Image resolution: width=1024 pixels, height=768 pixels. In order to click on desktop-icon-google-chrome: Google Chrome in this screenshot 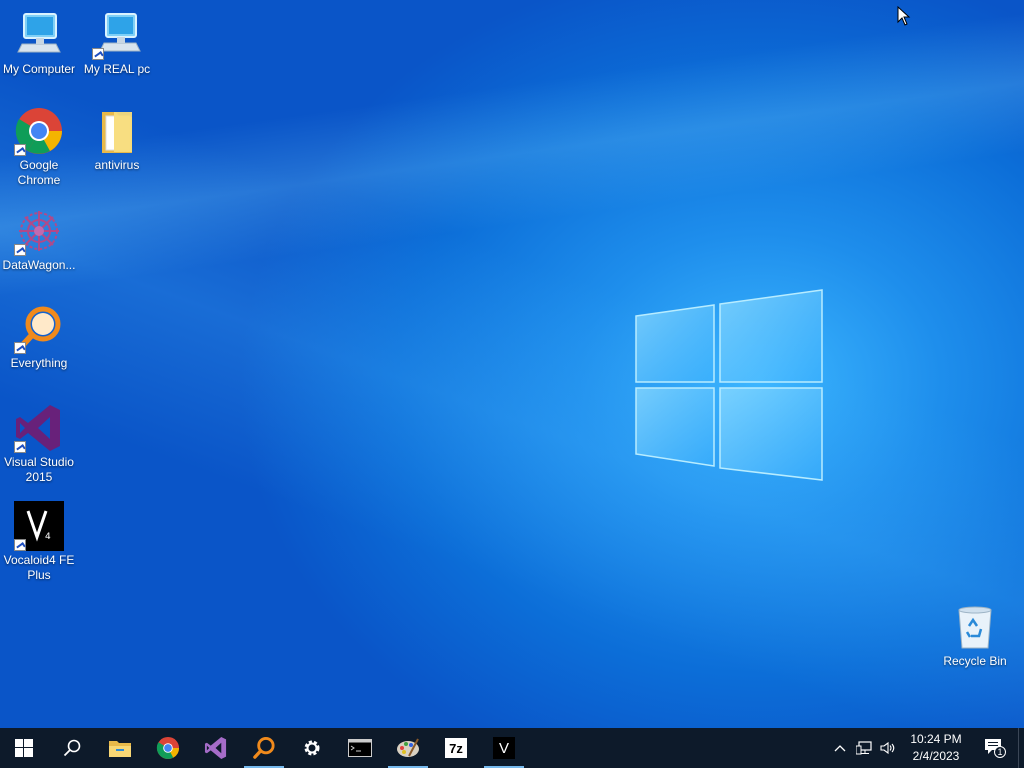, I will do `click(39, 147)`.